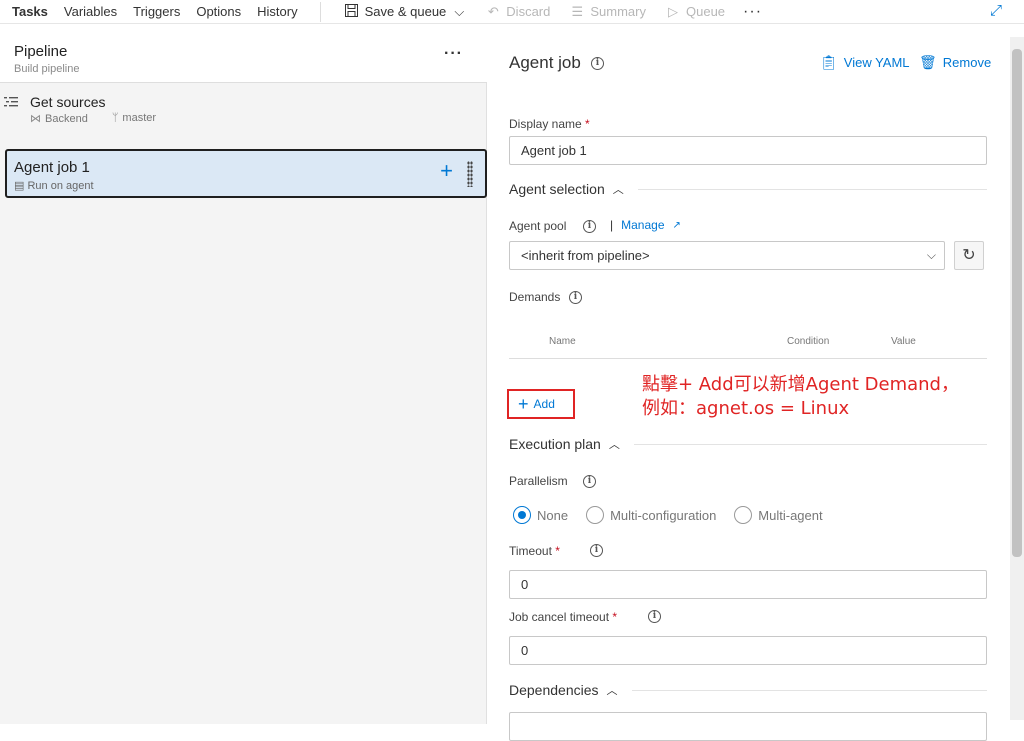  What do you see at coordinates (903, 341) in the screenshot?
I see `demands-col-value: Value` at bounding box center [903, 341].